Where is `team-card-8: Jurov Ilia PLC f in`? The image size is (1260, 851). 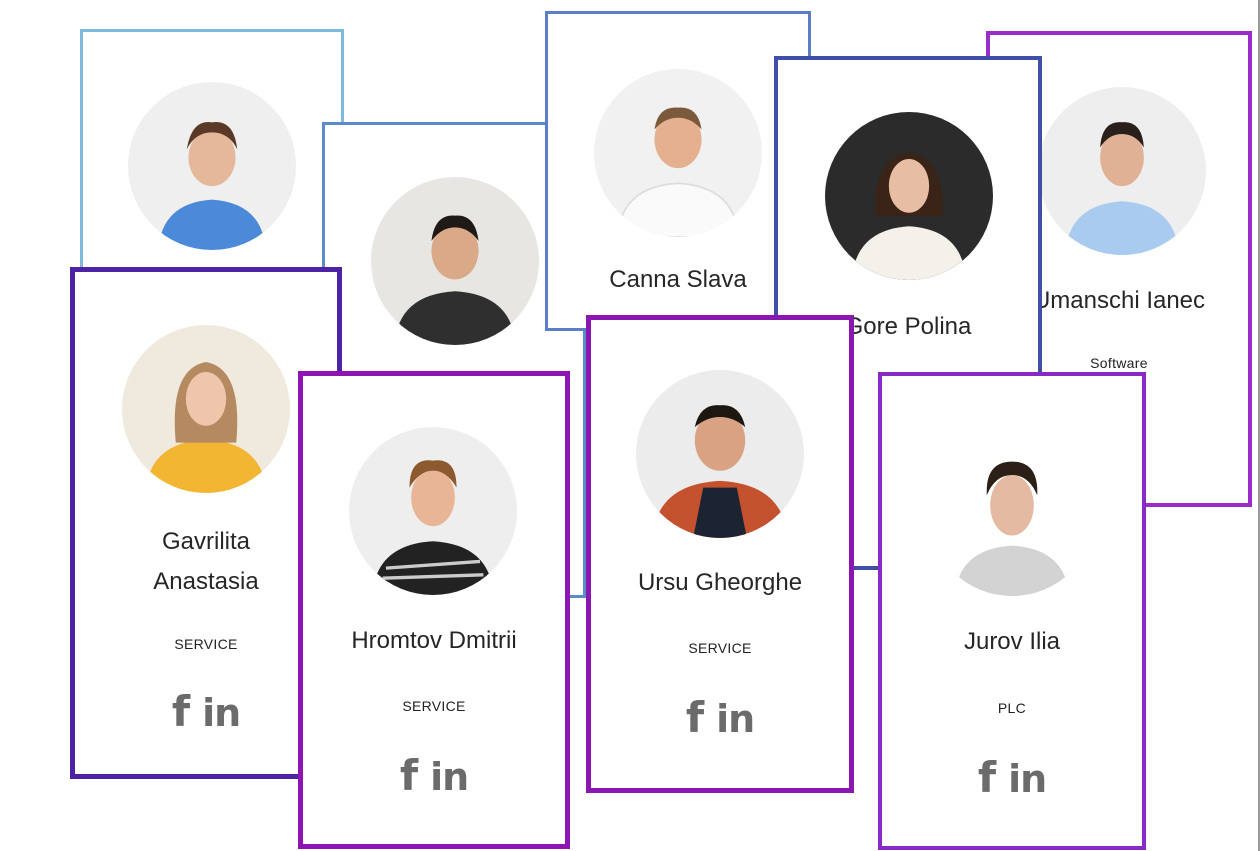
team-card-8: Jurov Ilia PLC f in is located at coordinates (1012, 611).